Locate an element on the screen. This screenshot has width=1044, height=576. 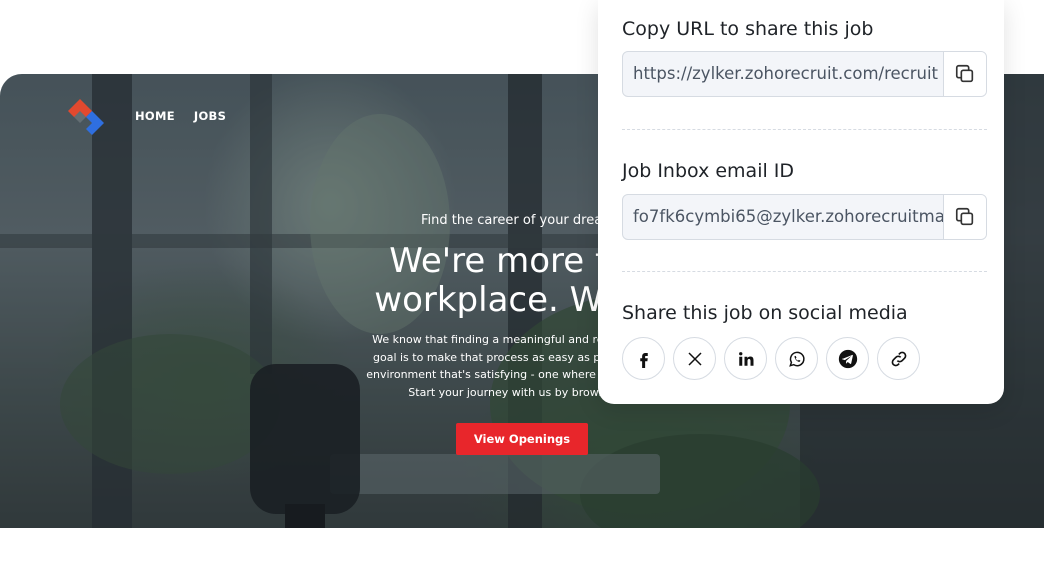
share-facebook-button is located at coordinates (643, 358).